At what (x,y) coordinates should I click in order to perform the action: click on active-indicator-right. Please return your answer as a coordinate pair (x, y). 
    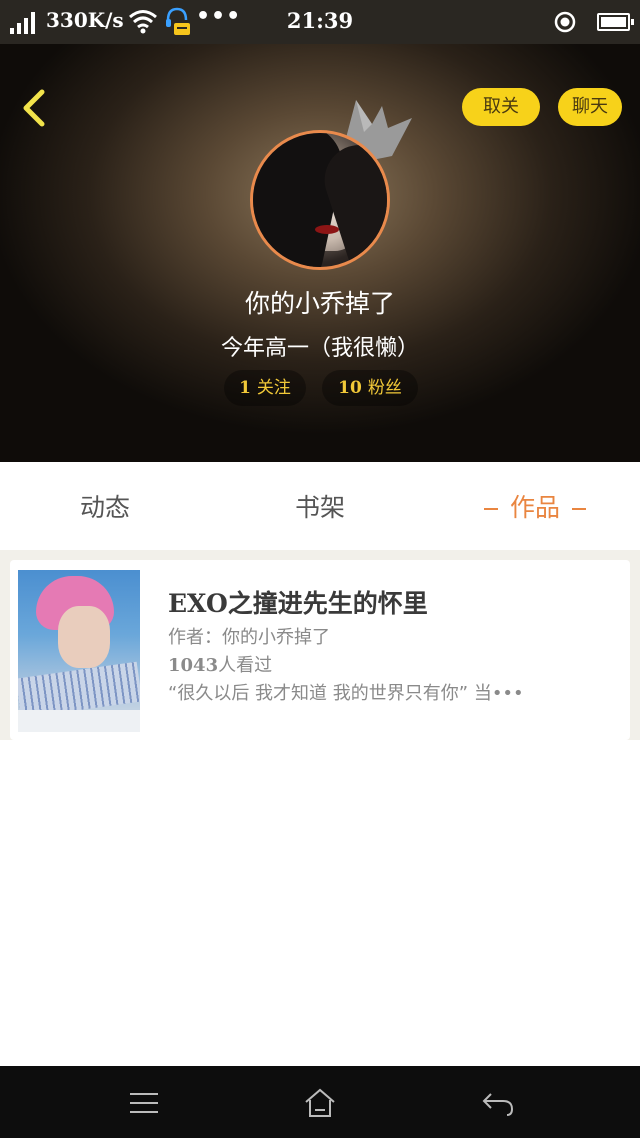
    Looking at the image, I should click on (579, 509).